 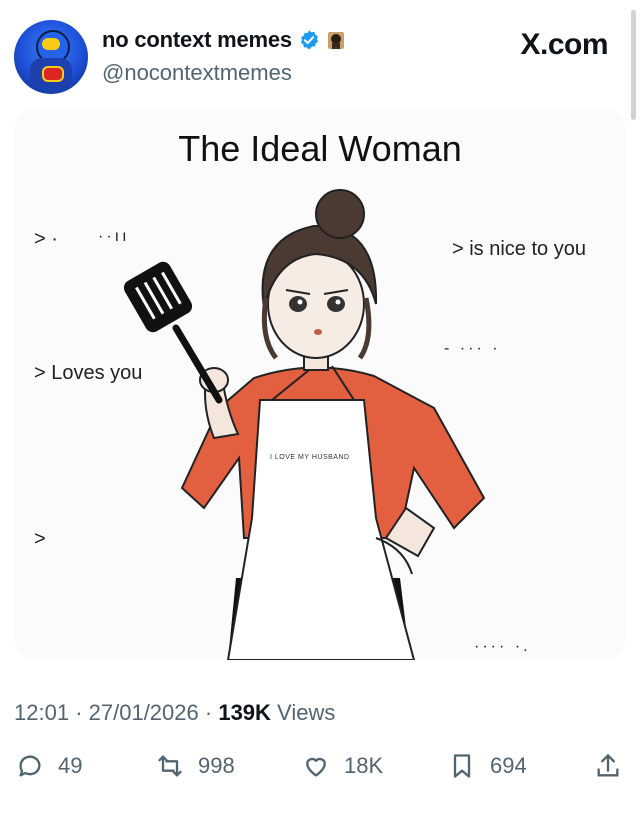 What do you see at coordinates (30, 766) in the screenshot?
I see `reply-icon` at bounding box center [30, 766].